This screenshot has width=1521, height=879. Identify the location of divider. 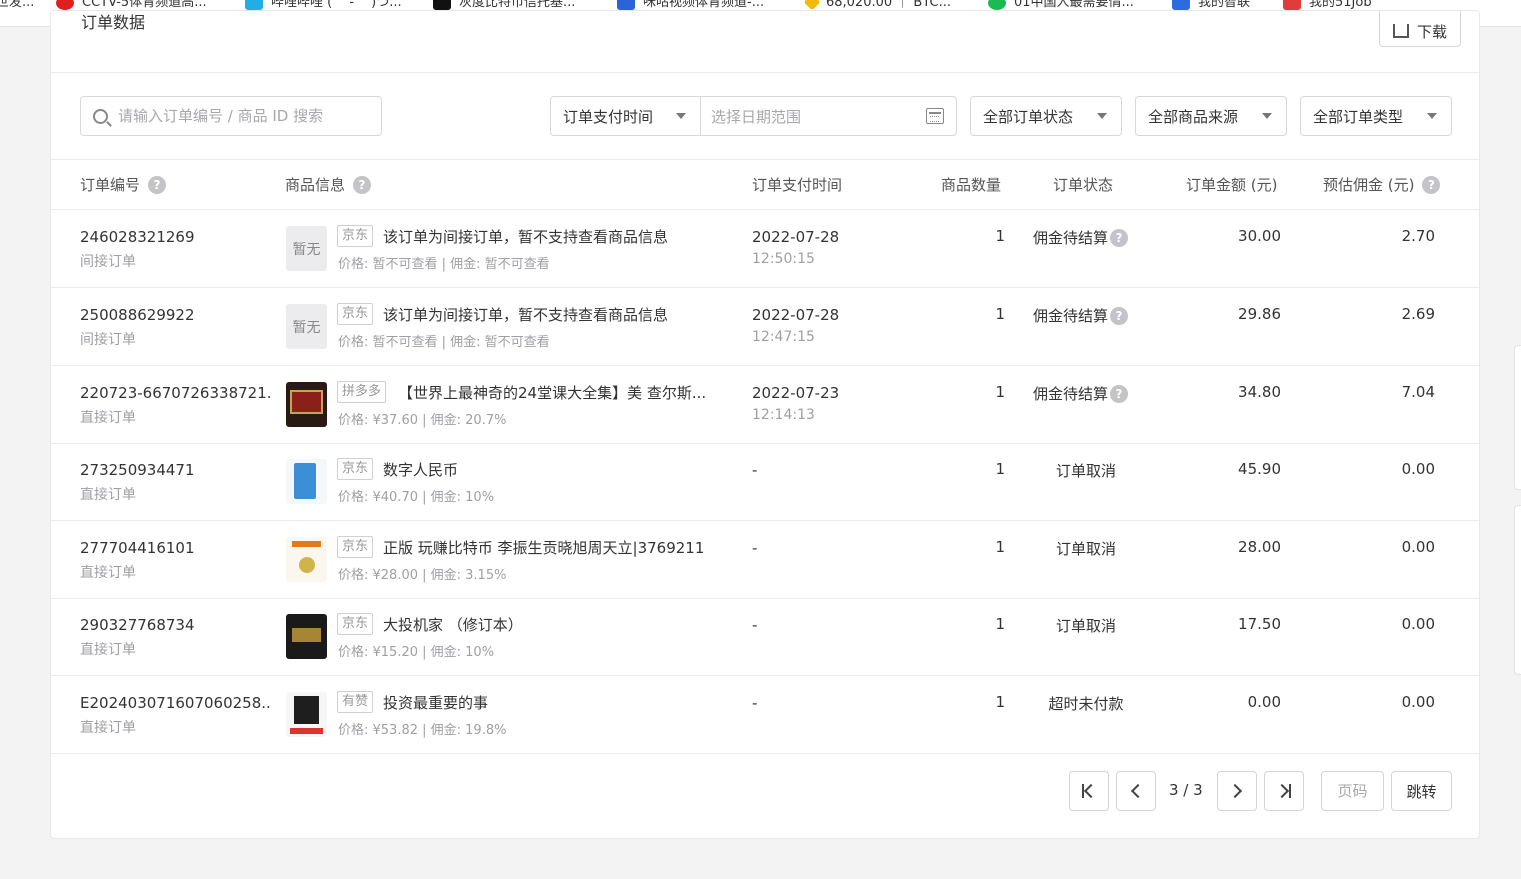
(765, 72).